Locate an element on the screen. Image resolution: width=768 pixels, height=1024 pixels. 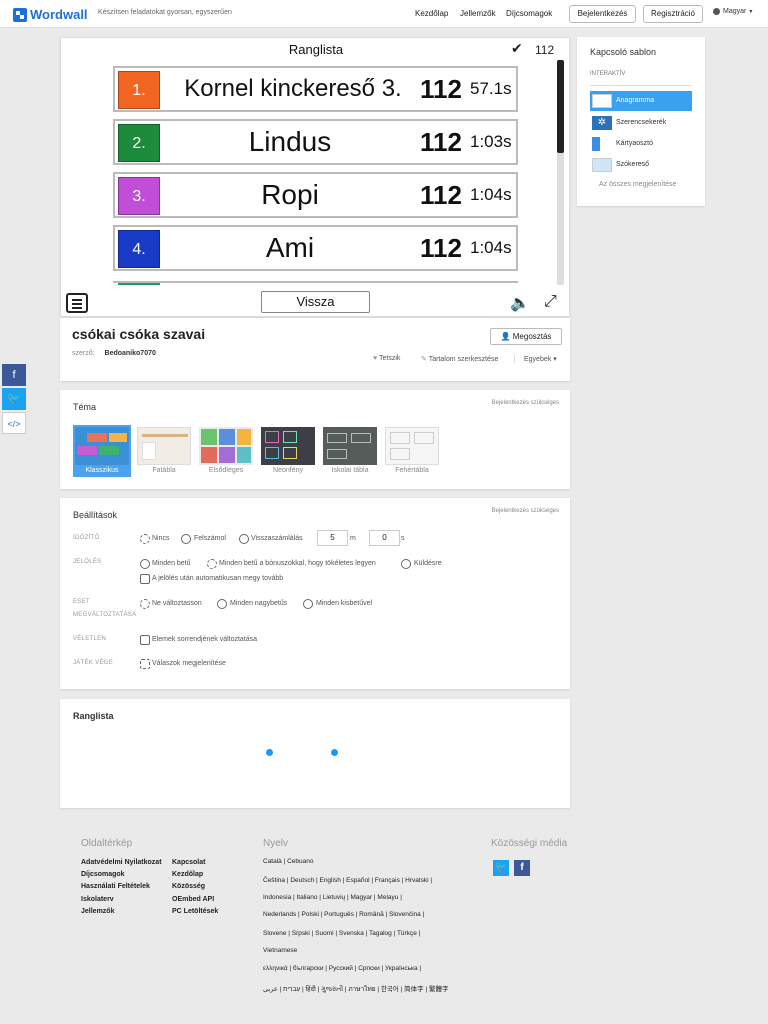
nav-features: Jellemzők is located at coordinates (478, 13).